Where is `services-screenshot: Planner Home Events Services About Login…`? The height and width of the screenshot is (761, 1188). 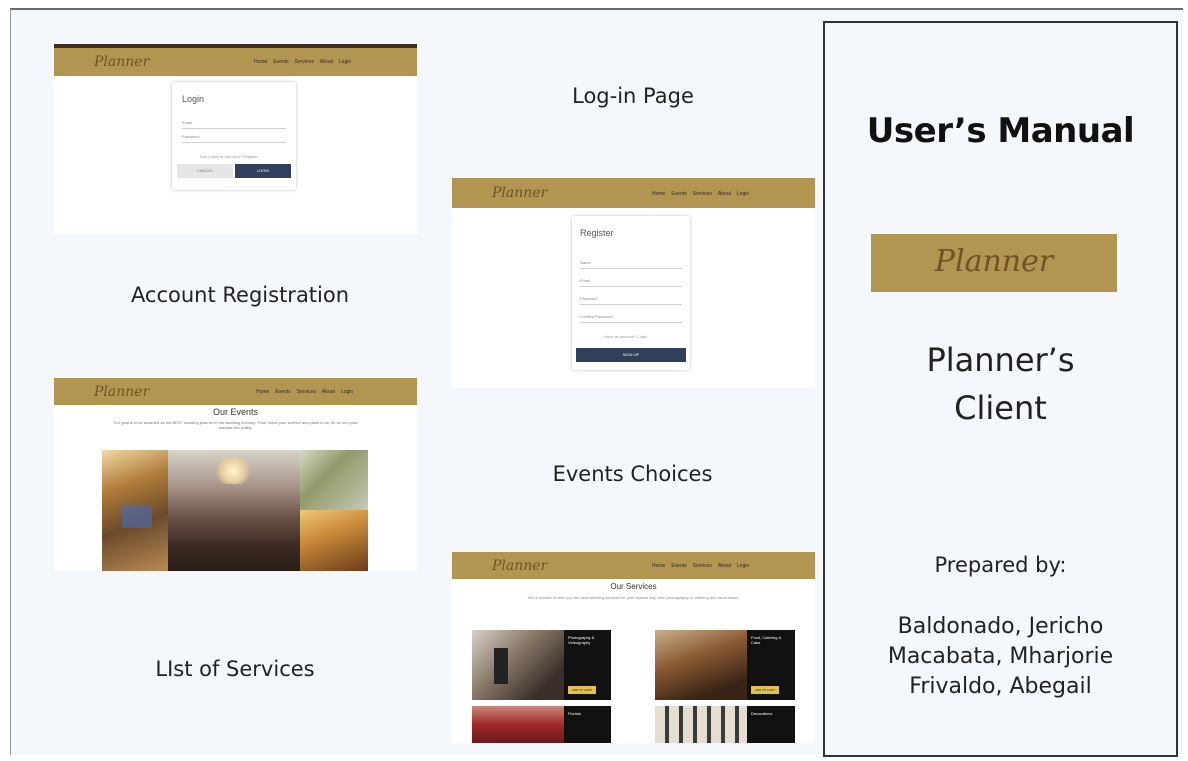
services-screenshot: Planner Home Events Services About Login… is located at coordinates (633, 647).